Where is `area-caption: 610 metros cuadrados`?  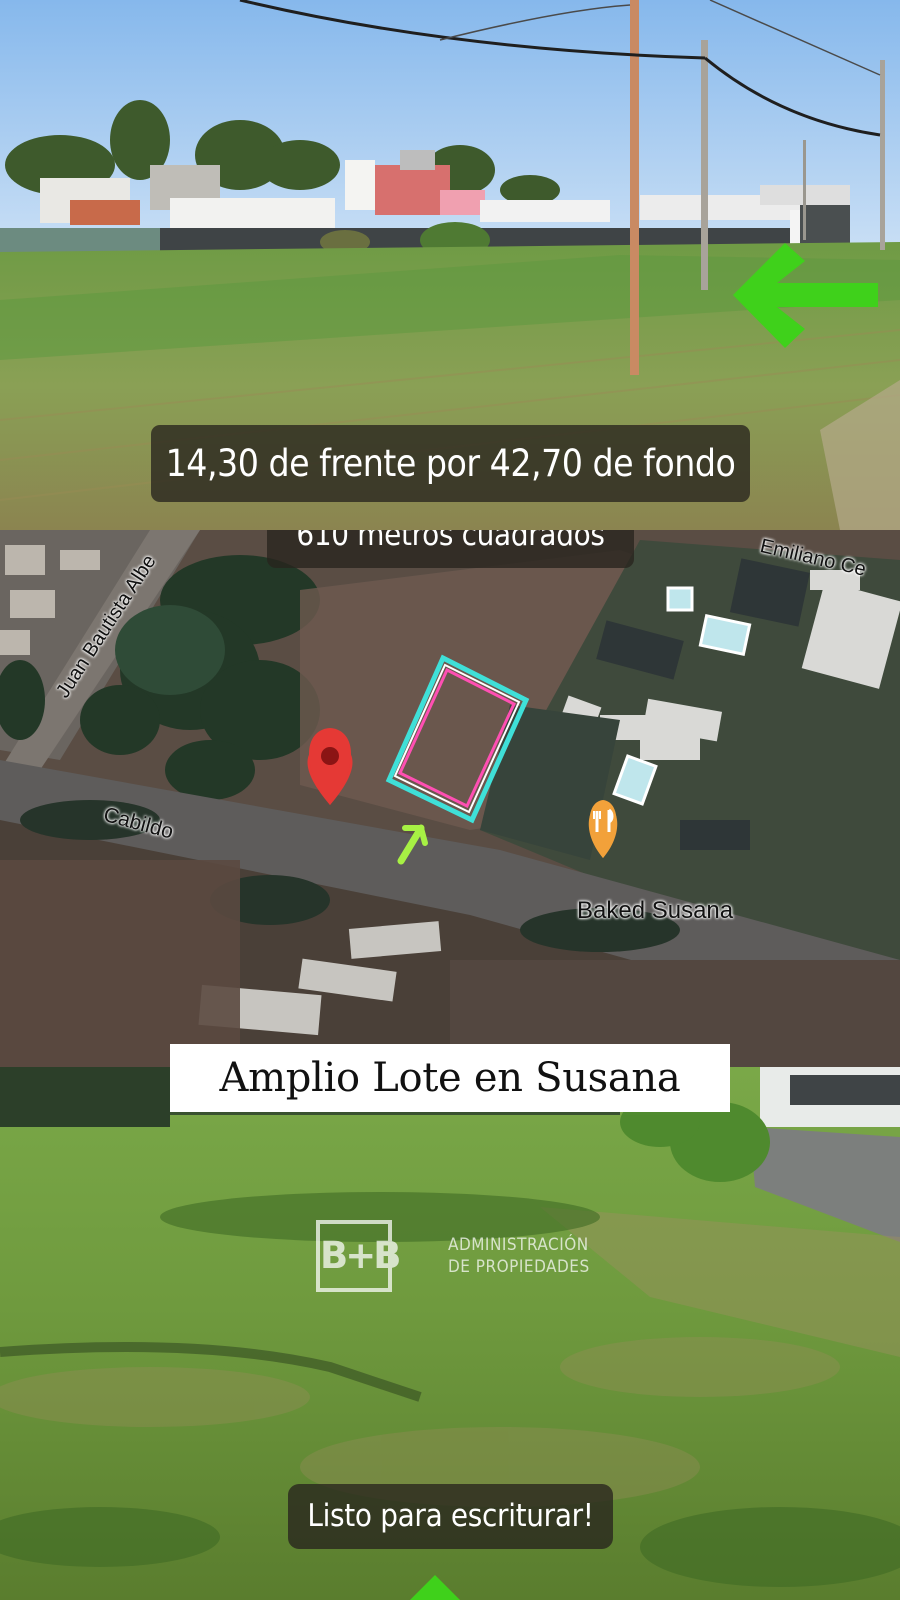 area-caption: 610 metros cuadrados is located at coordinates (450, 549).